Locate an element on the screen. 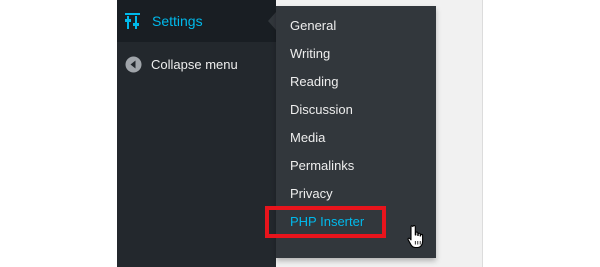  submenu-item-media: Media is located at coordinates (307, 138).